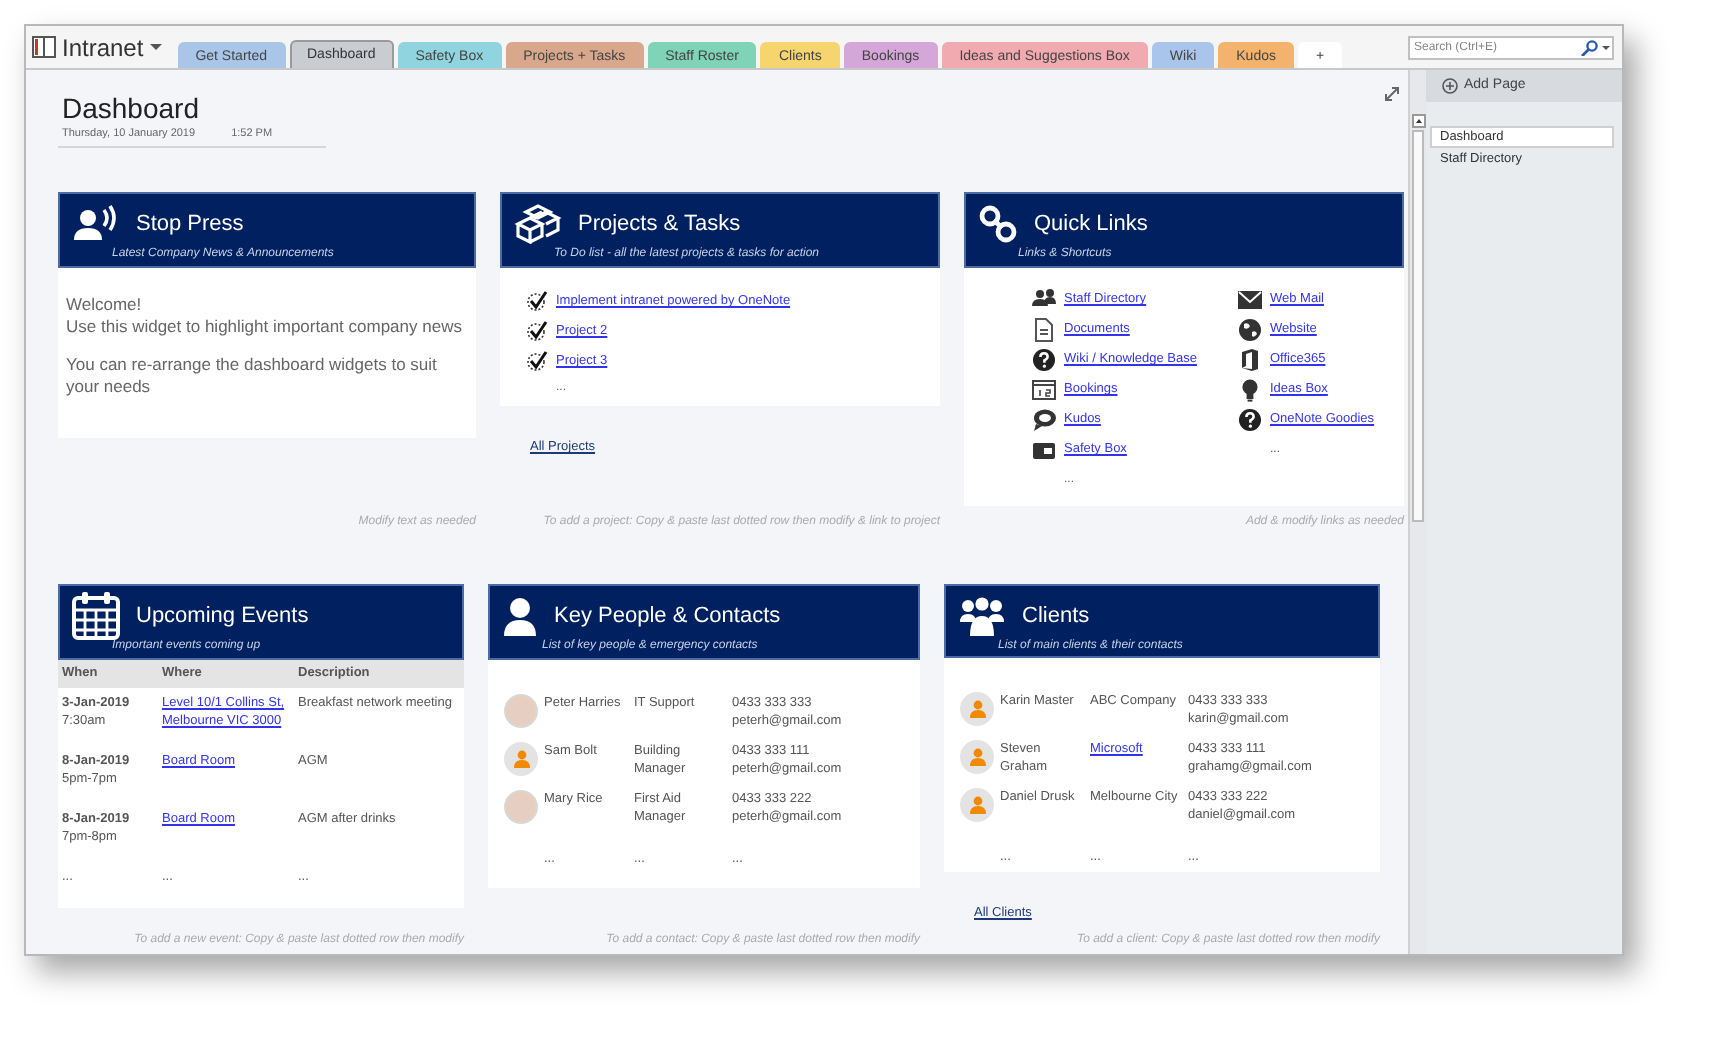 The height and width of the screenshot is (1062, 1726). What do you see at coordinates (1250, 300) in the screenshot?
I see `envelope-icon` at bounding box center [1250, 300].